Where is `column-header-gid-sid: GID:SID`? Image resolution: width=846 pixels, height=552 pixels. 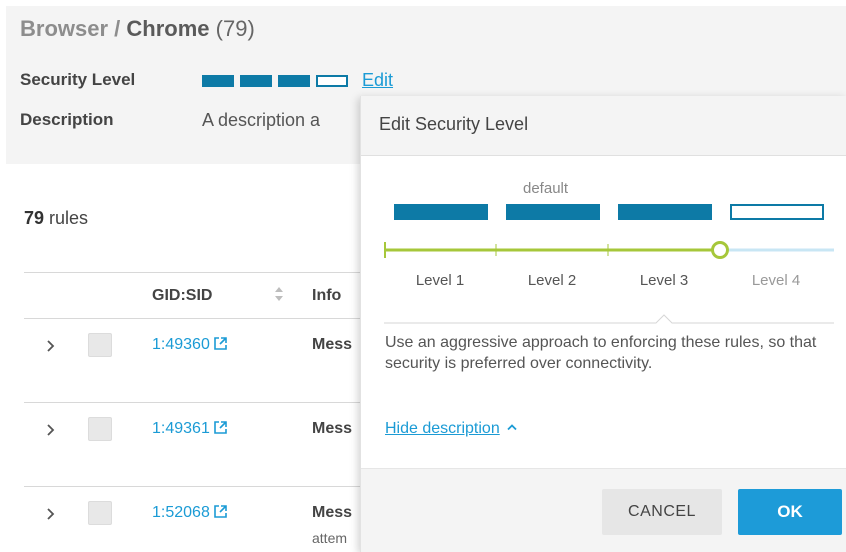
column-header-gid-sid: GID:SID is located at coordinates (182, 296).